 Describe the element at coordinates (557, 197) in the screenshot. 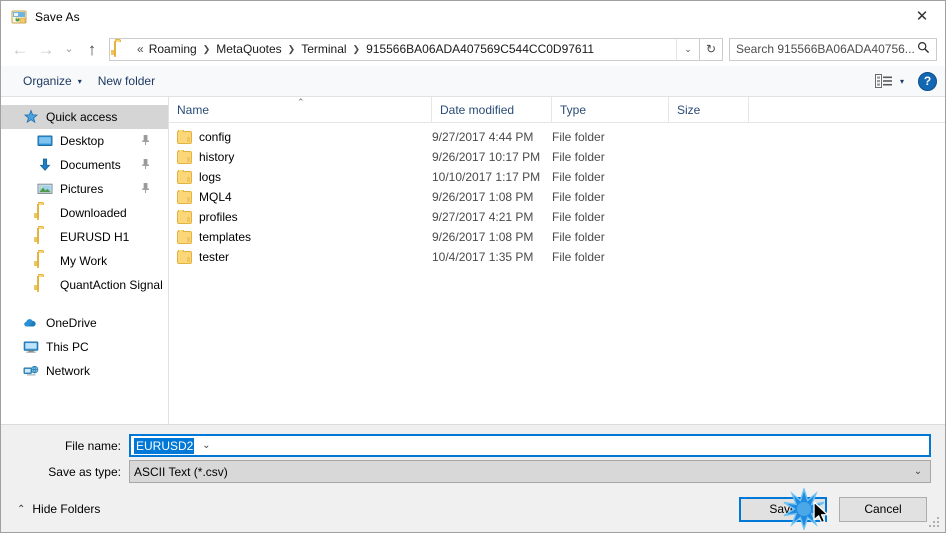

I see `table-row: MQL4 9/26/2017 1:08 PM File folder` at that location.